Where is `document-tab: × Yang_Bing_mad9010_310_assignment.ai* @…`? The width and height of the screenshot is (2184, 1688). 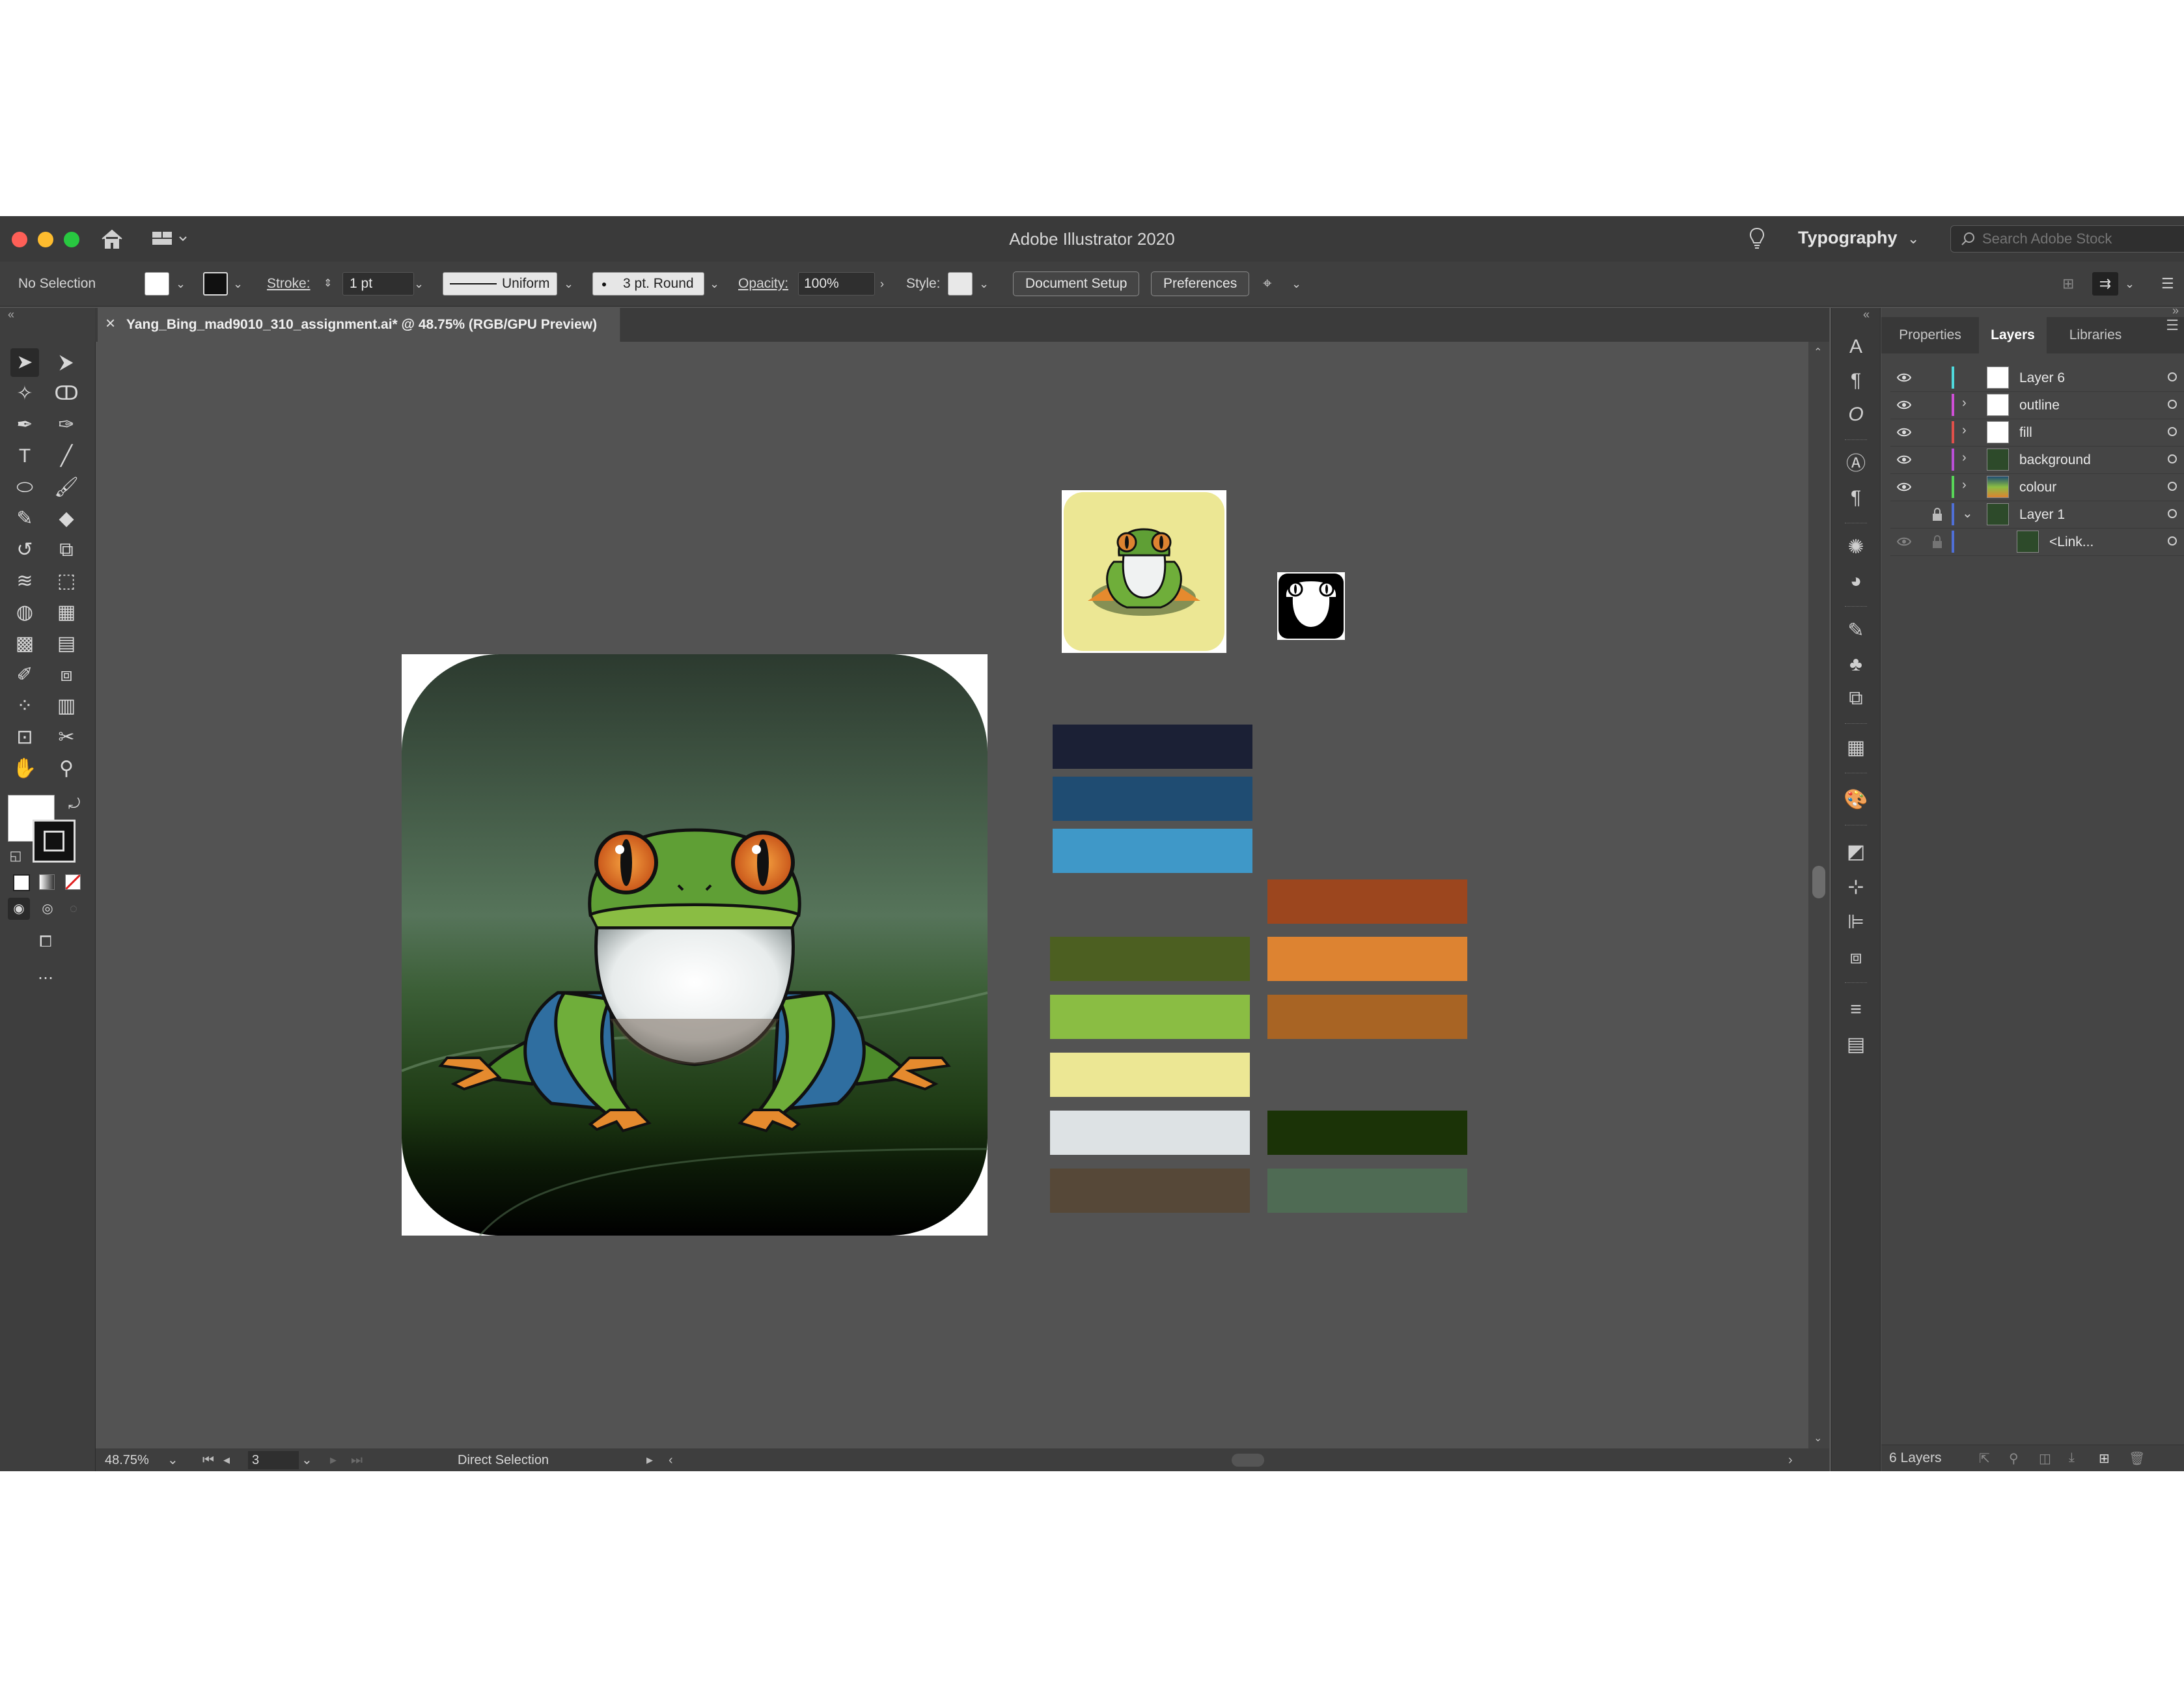 document-tab: × Yang_Bing_mad9010_310_assignment.ai* @… is located at coordinates (359, 325).